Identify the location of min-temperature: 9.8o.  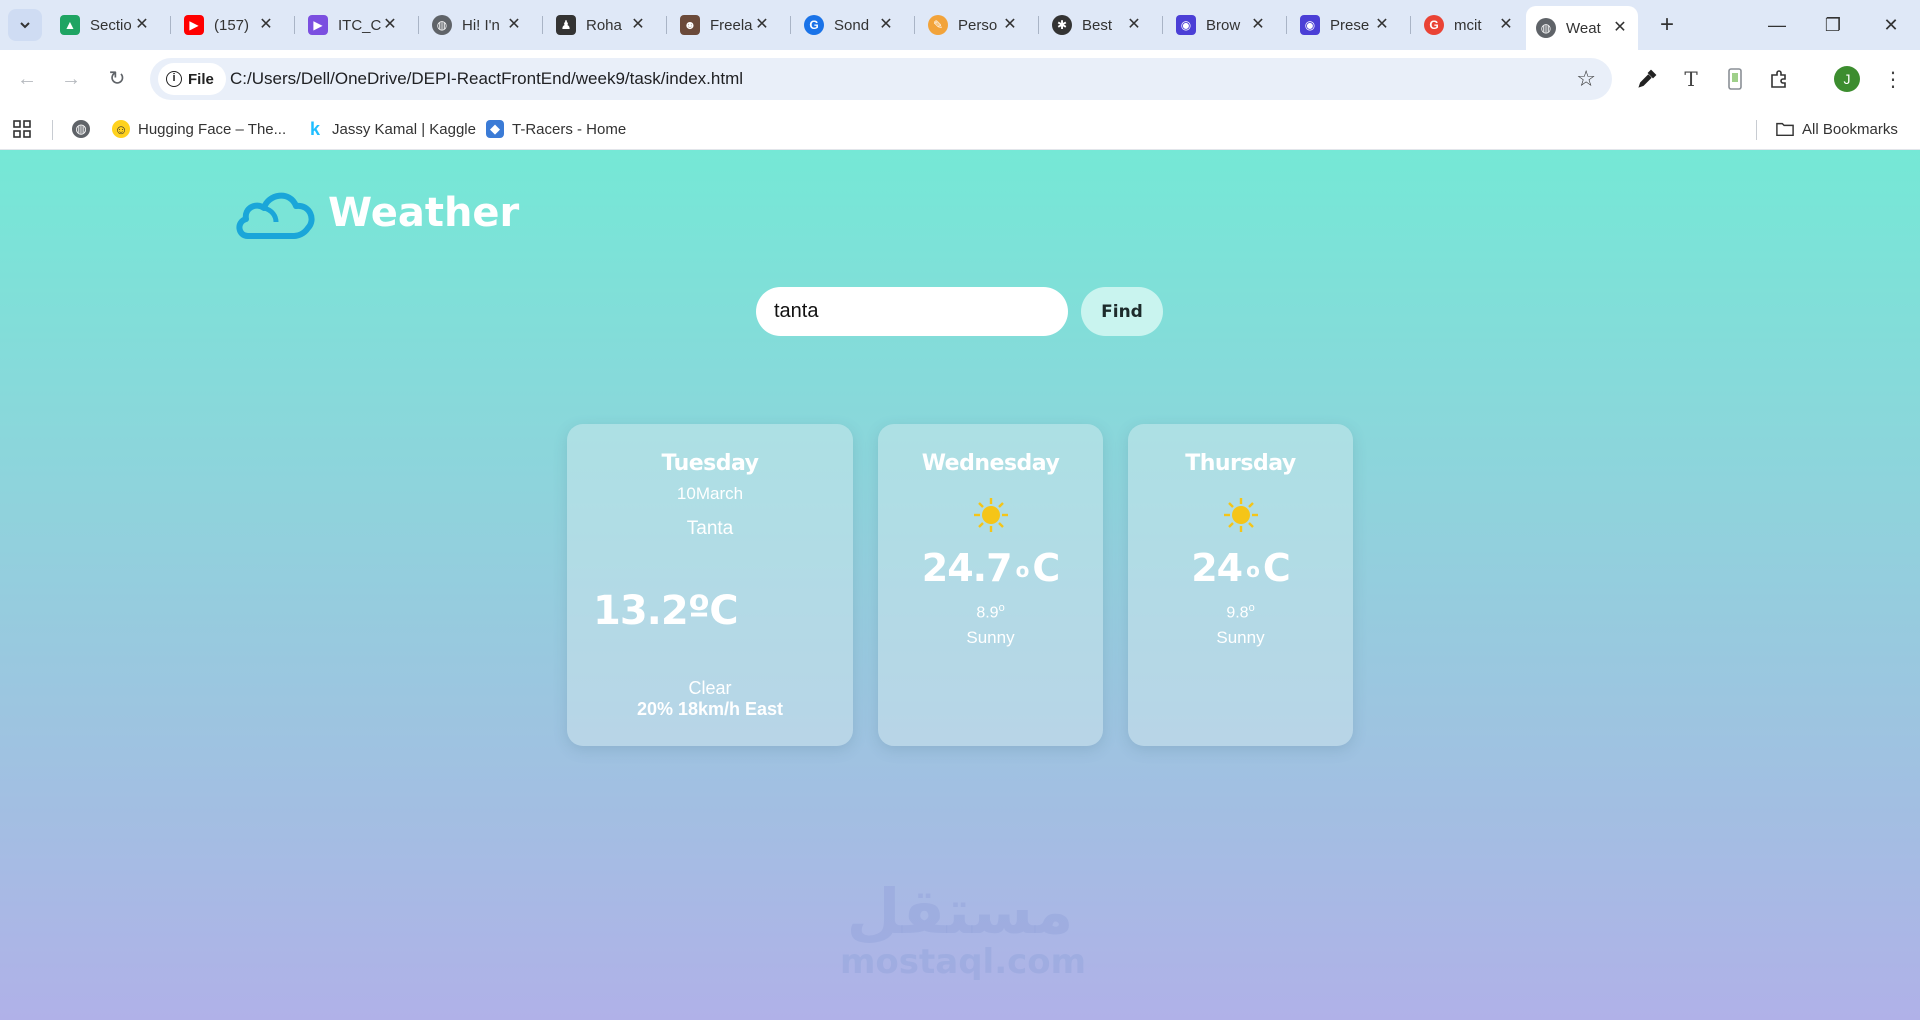
(1240, 612).